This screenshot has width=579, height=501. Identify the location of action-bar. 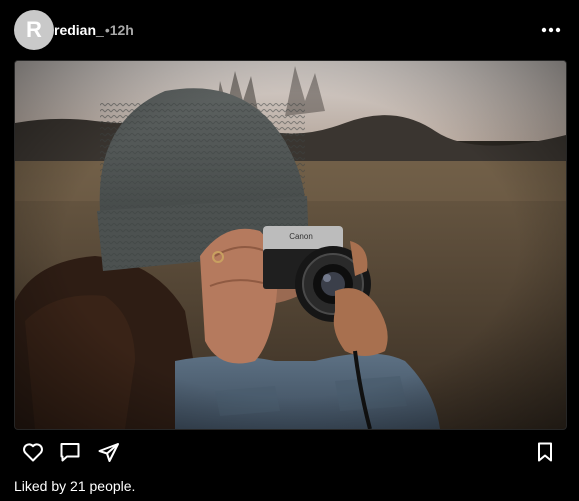
(289, 452).